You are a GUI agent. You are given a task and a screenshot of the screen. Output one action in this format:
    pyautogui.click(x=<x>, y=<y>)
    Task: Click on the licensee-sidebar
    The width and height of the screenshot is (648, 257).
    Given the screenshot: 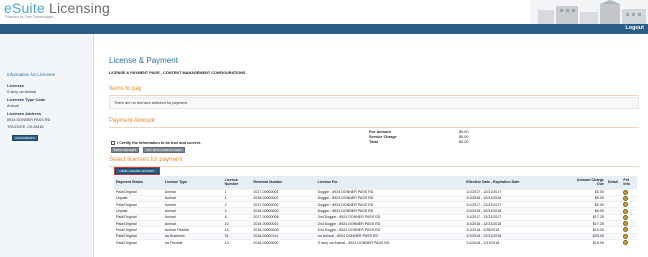 What is the action you would take?
    pyautogui.click(x=47, y=145)
    